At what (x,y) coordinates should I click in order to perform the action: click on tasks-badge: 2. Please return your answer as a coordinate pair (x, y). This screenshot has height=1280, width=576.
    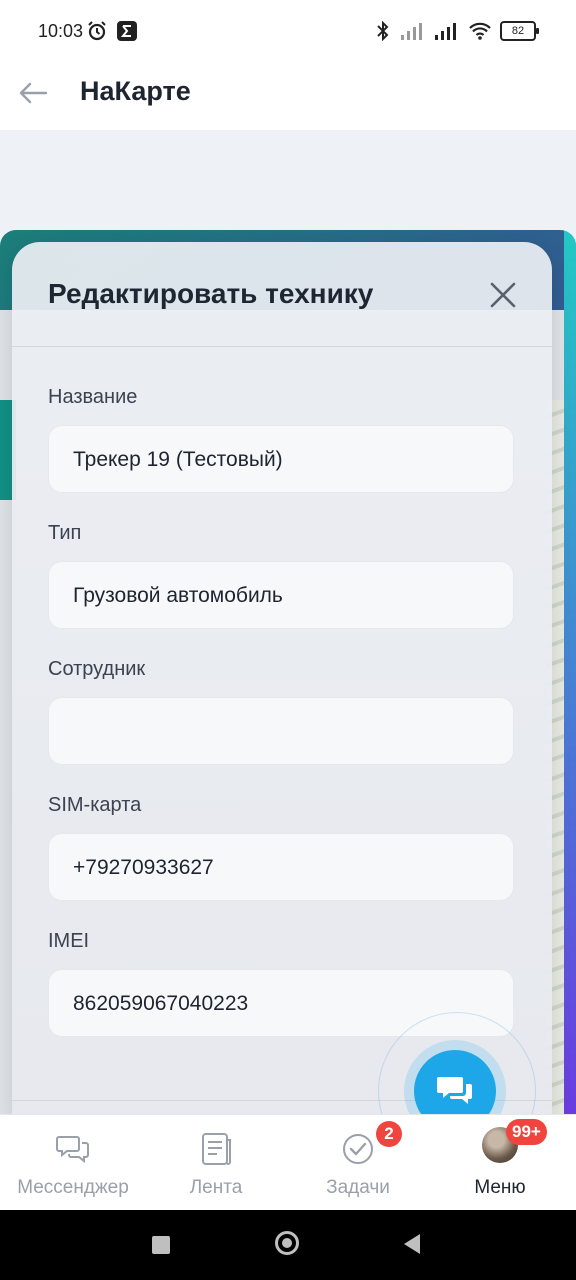
    Looking at the image, I should click on (389, 1134).